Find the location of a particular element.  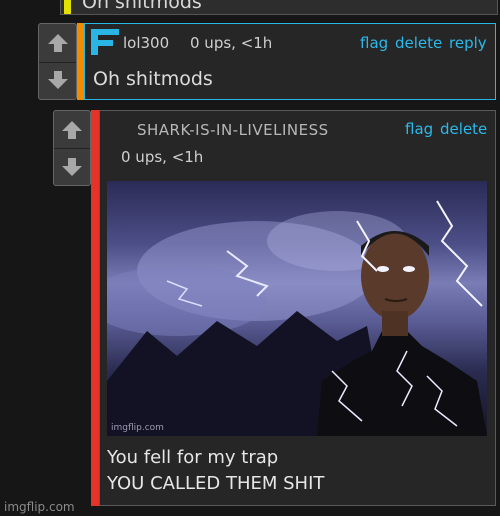

comment2-flag-link: flag is located at coordinates (419, 129).